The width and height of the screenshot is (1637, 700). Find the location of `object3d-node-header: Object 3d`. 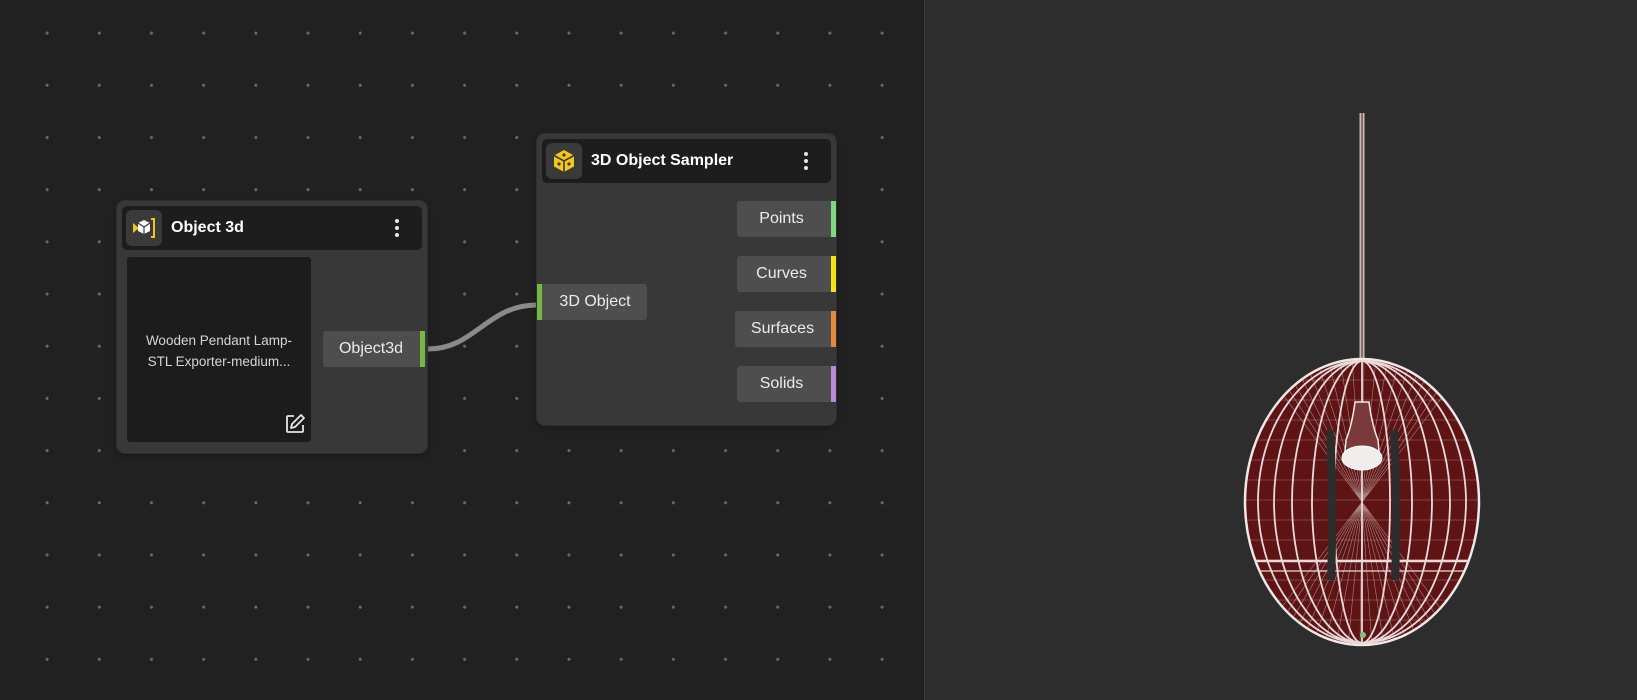

object3d-node-header: Object 3d is located at coordinates (272, 228).